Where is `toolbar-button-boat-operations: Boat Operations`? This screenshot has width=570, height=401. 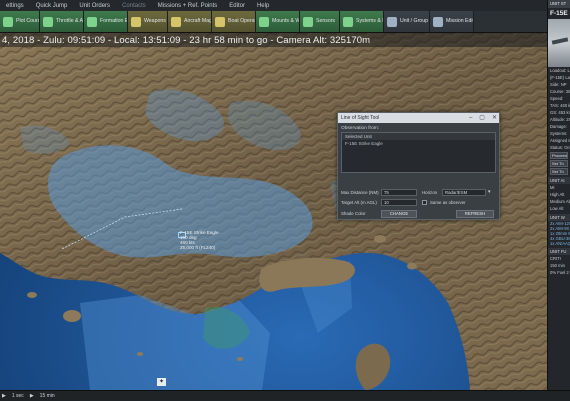
toolbar-button-boat-operations: Boat Operations is located at coordinates (234, 21).